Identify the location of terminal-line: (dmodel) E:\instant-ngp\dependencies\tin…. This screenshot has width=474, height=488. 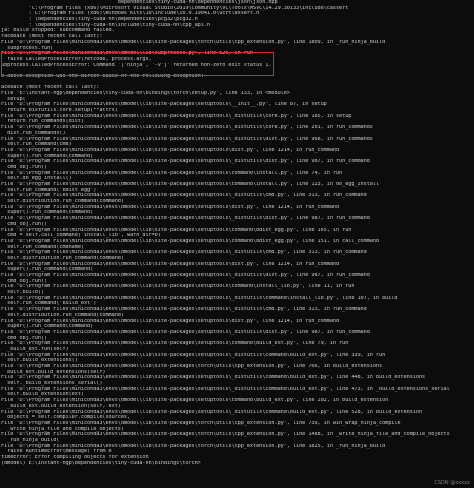
(101, 463).